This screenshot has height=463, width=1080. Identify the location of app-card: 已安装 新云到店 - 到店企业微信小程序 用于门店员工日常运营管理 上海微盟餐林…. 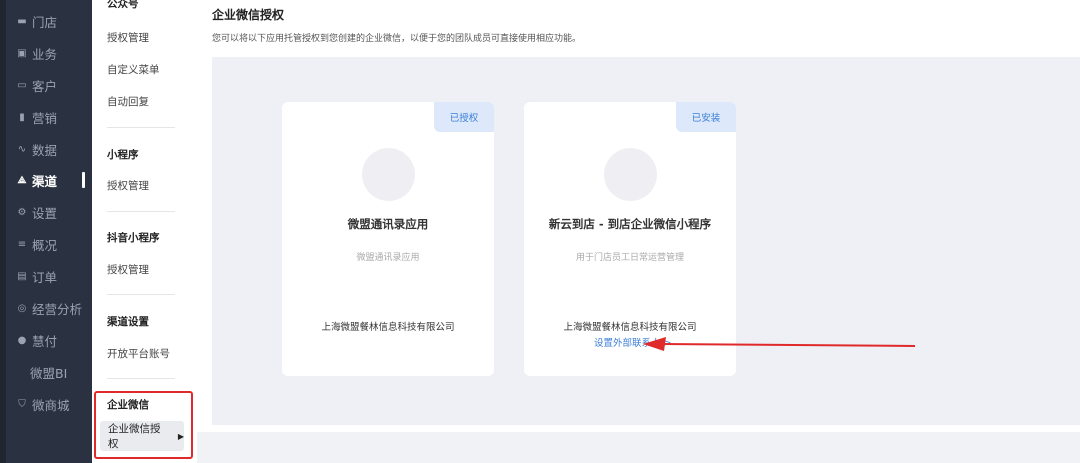
(630, 239).